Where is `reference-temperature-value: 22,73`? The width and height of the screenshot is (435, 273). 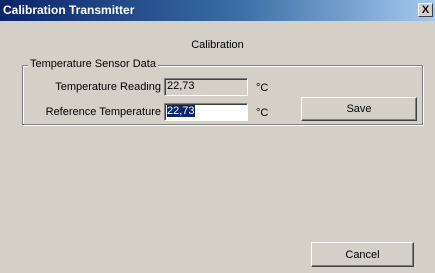
reference-temperature-value: 22,73 is located at coordinates (181, 111).